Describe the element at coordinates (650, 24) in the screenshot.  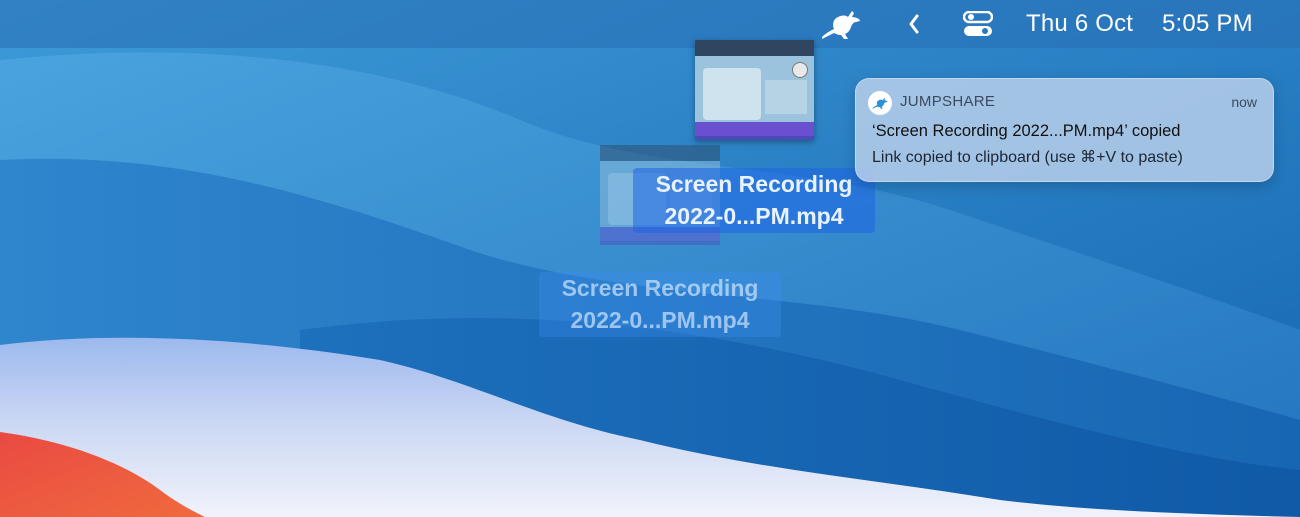
I see `menu-bar: Thu 6 Oct 5:05 PM` at that location.